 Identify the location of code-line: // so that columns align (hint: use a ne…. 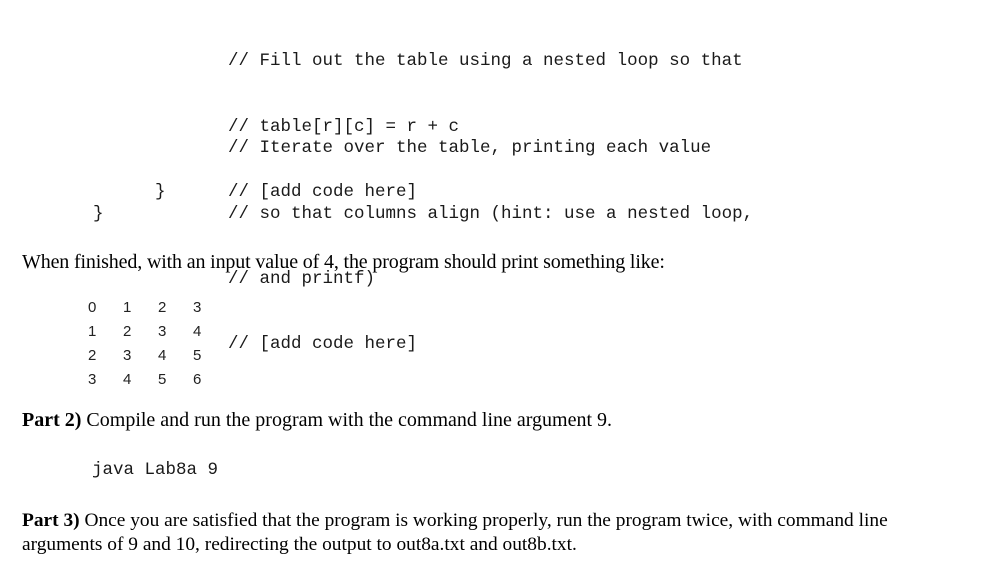
(491, 213).